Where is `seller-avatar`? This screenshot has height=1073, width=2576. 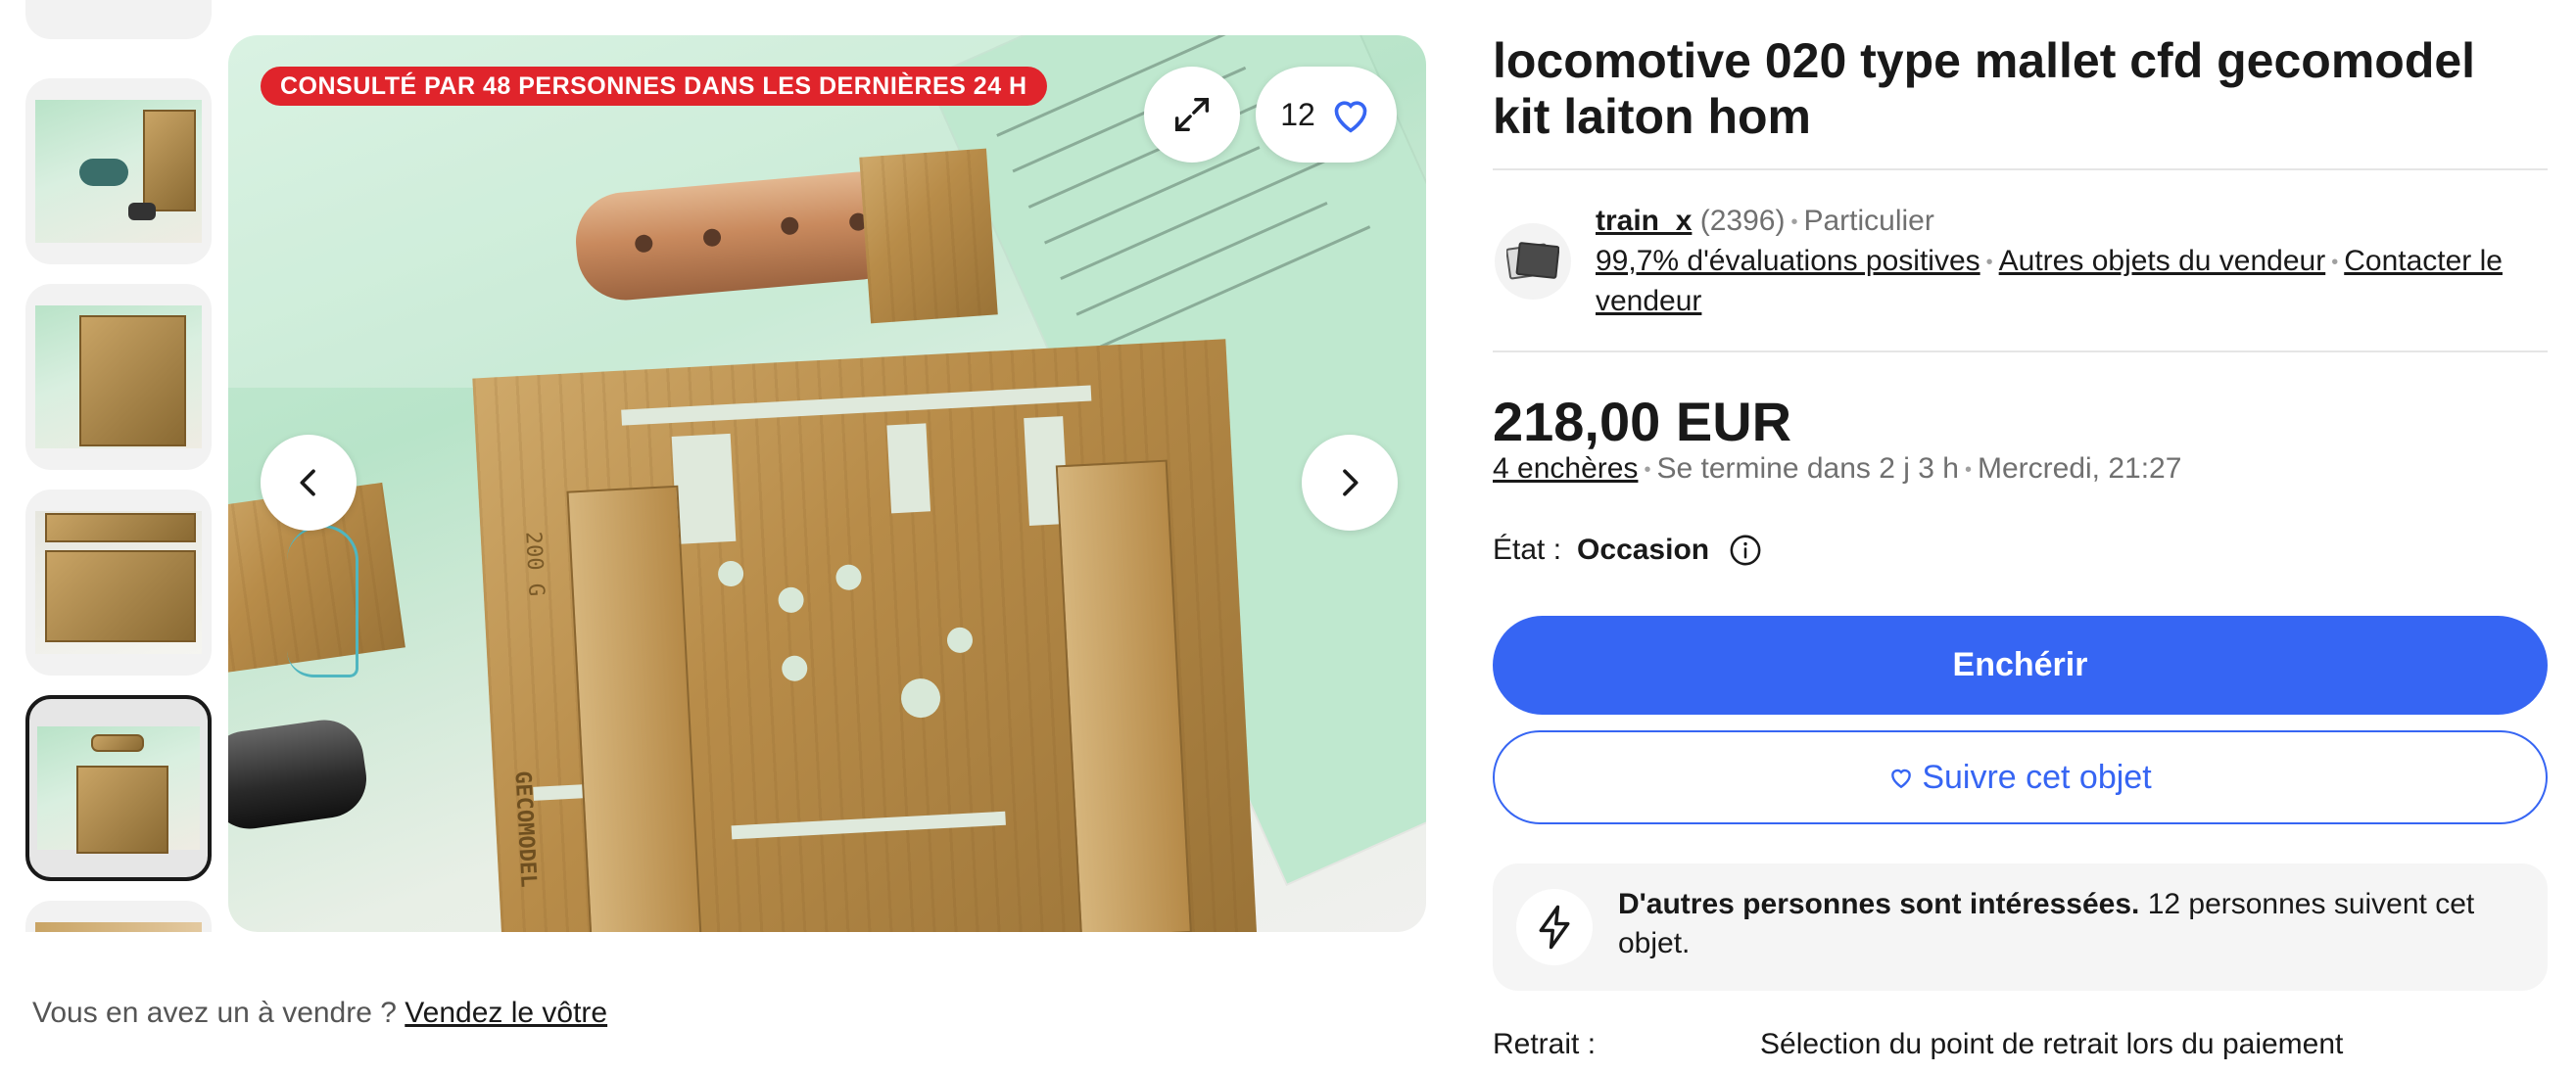
seller-avatar is located at coordinates (1533, 261).